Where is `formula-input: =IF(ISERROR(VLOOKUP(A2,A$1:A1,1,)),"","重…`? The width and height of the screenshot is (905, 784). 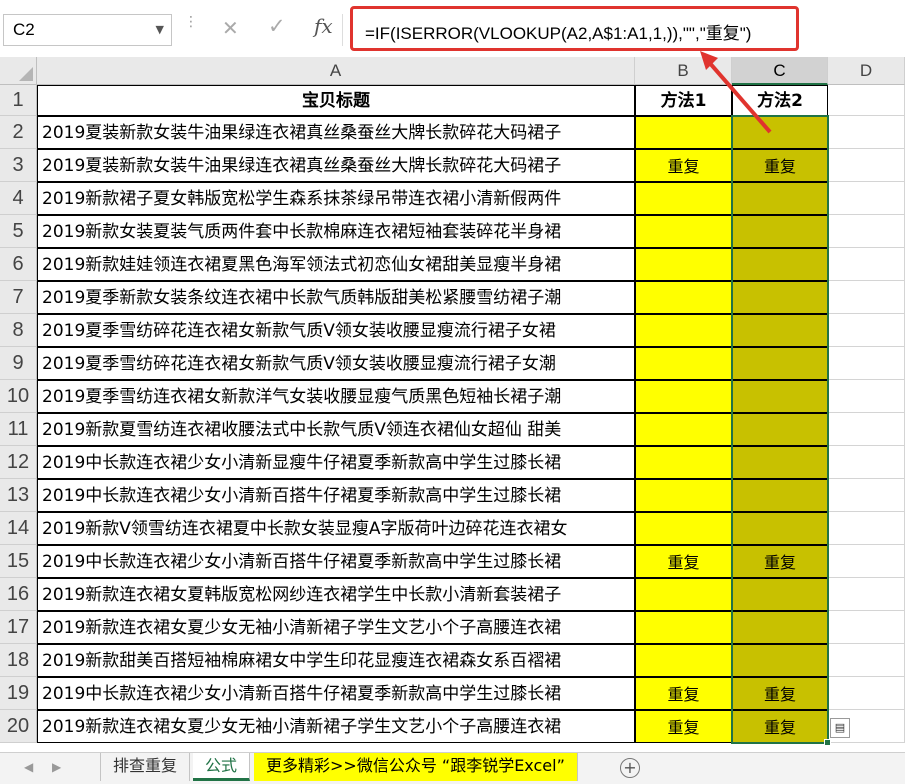
formula-input: =IF(ISERROR(VLOOKUP(A2,A$1:A1,1,)),"","重… is located at coordinates (574, 28).